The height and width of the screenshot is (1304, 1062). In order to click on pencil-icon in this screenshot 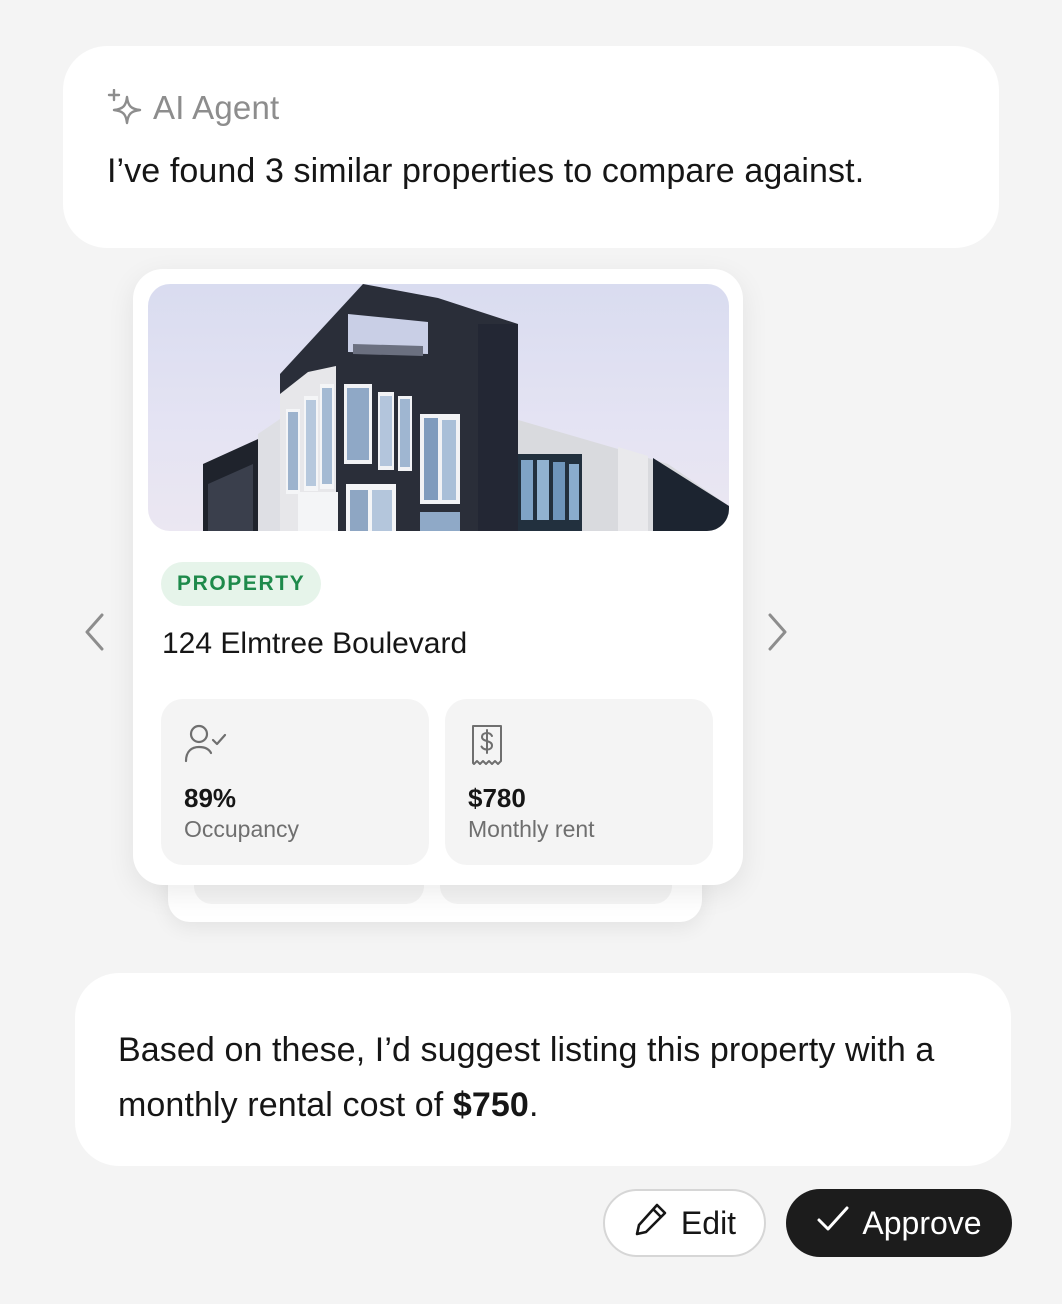, I will do `click(651, 1223)`.